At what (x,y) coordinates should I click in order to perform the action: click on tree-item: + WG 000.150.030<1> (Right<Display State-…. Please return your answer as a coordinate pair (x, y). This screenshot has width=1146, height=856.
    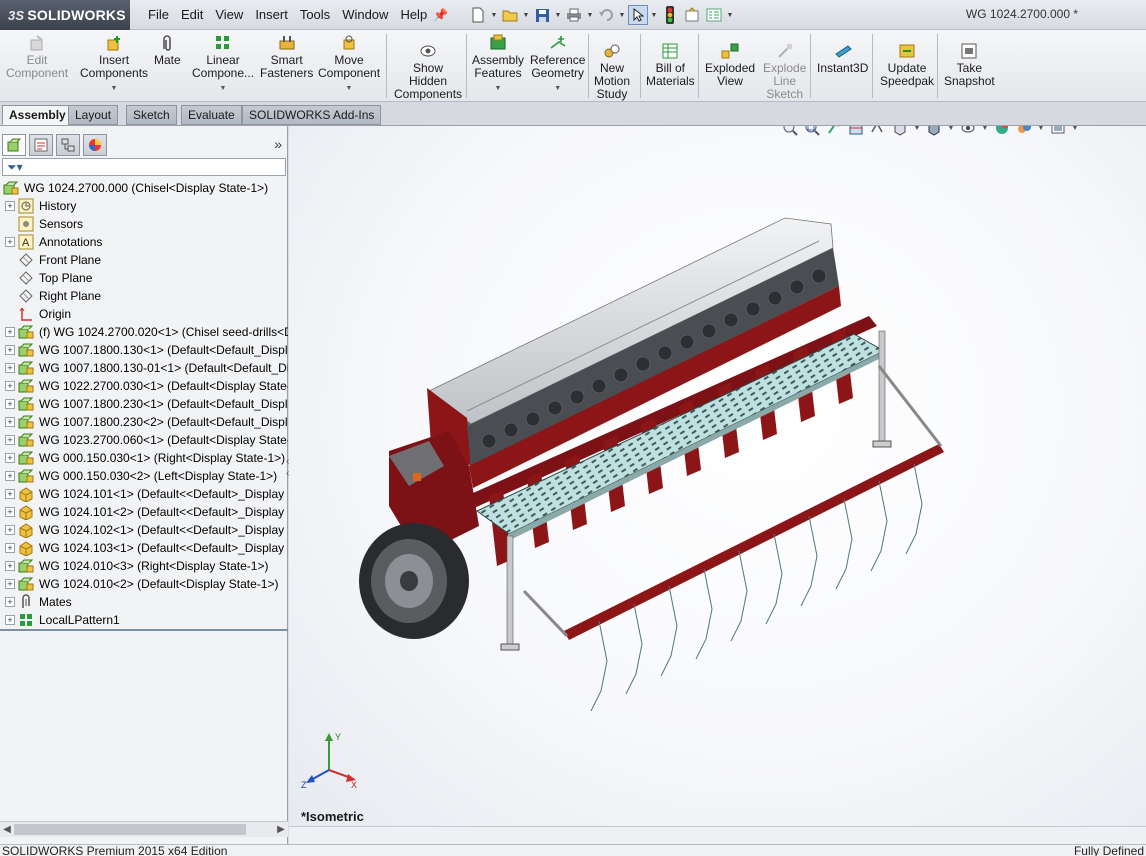
    Looking at the image, I should click on (144, 458).